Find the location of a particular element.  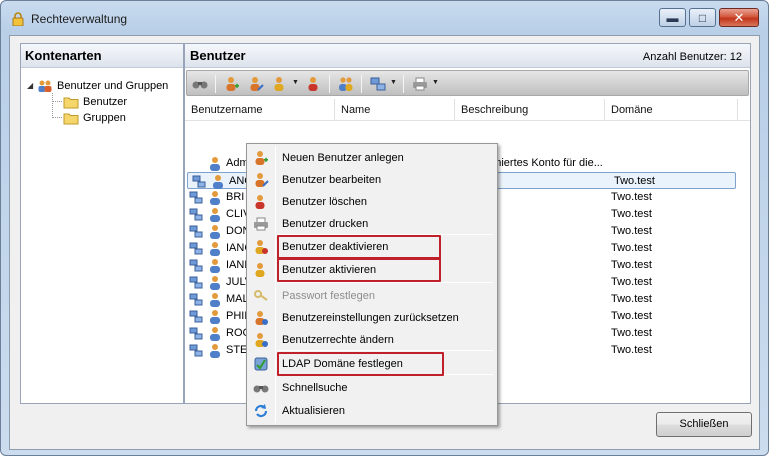

title-bar: Rechteverwaltung ▬ □ ✕ is located at coordinates (384, 18).